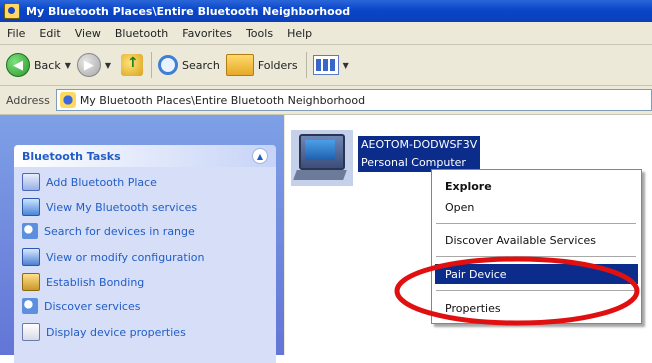 The height and width of the screenshot is (363, 652). What do you see at coordinates (88, 65) in the screenshot?
I see `forward-arrow-icon: ▶` at bounding box center [88, 65].